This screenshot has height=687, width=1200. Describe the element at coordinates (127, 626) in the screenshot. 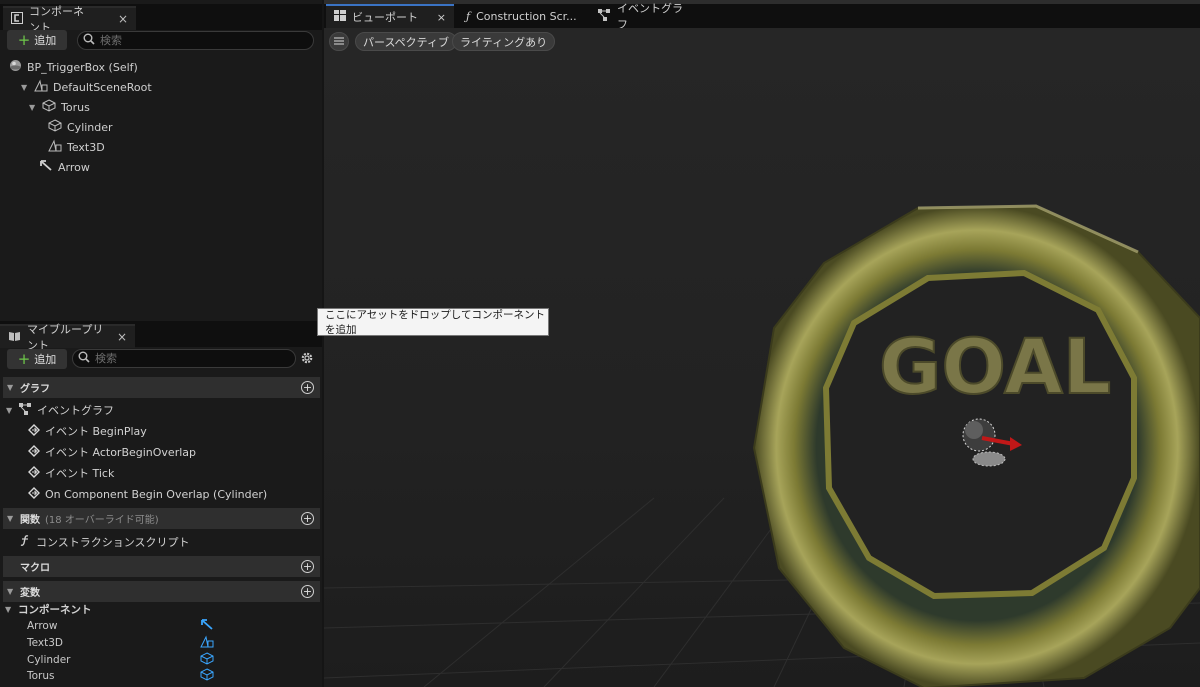

I see `variable-row: Arrow` at that location.